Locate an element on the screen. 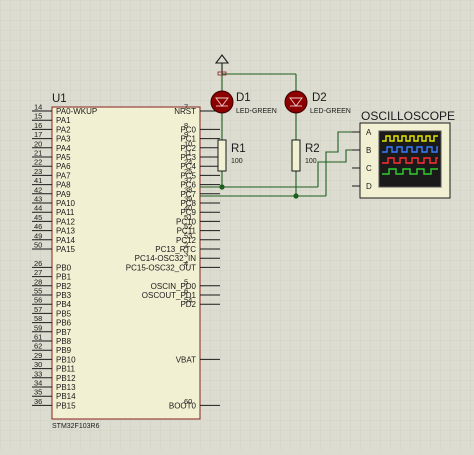 This screenshot has width=474, height=455. pin-name: PA9 is located at coordinates (63, 194).